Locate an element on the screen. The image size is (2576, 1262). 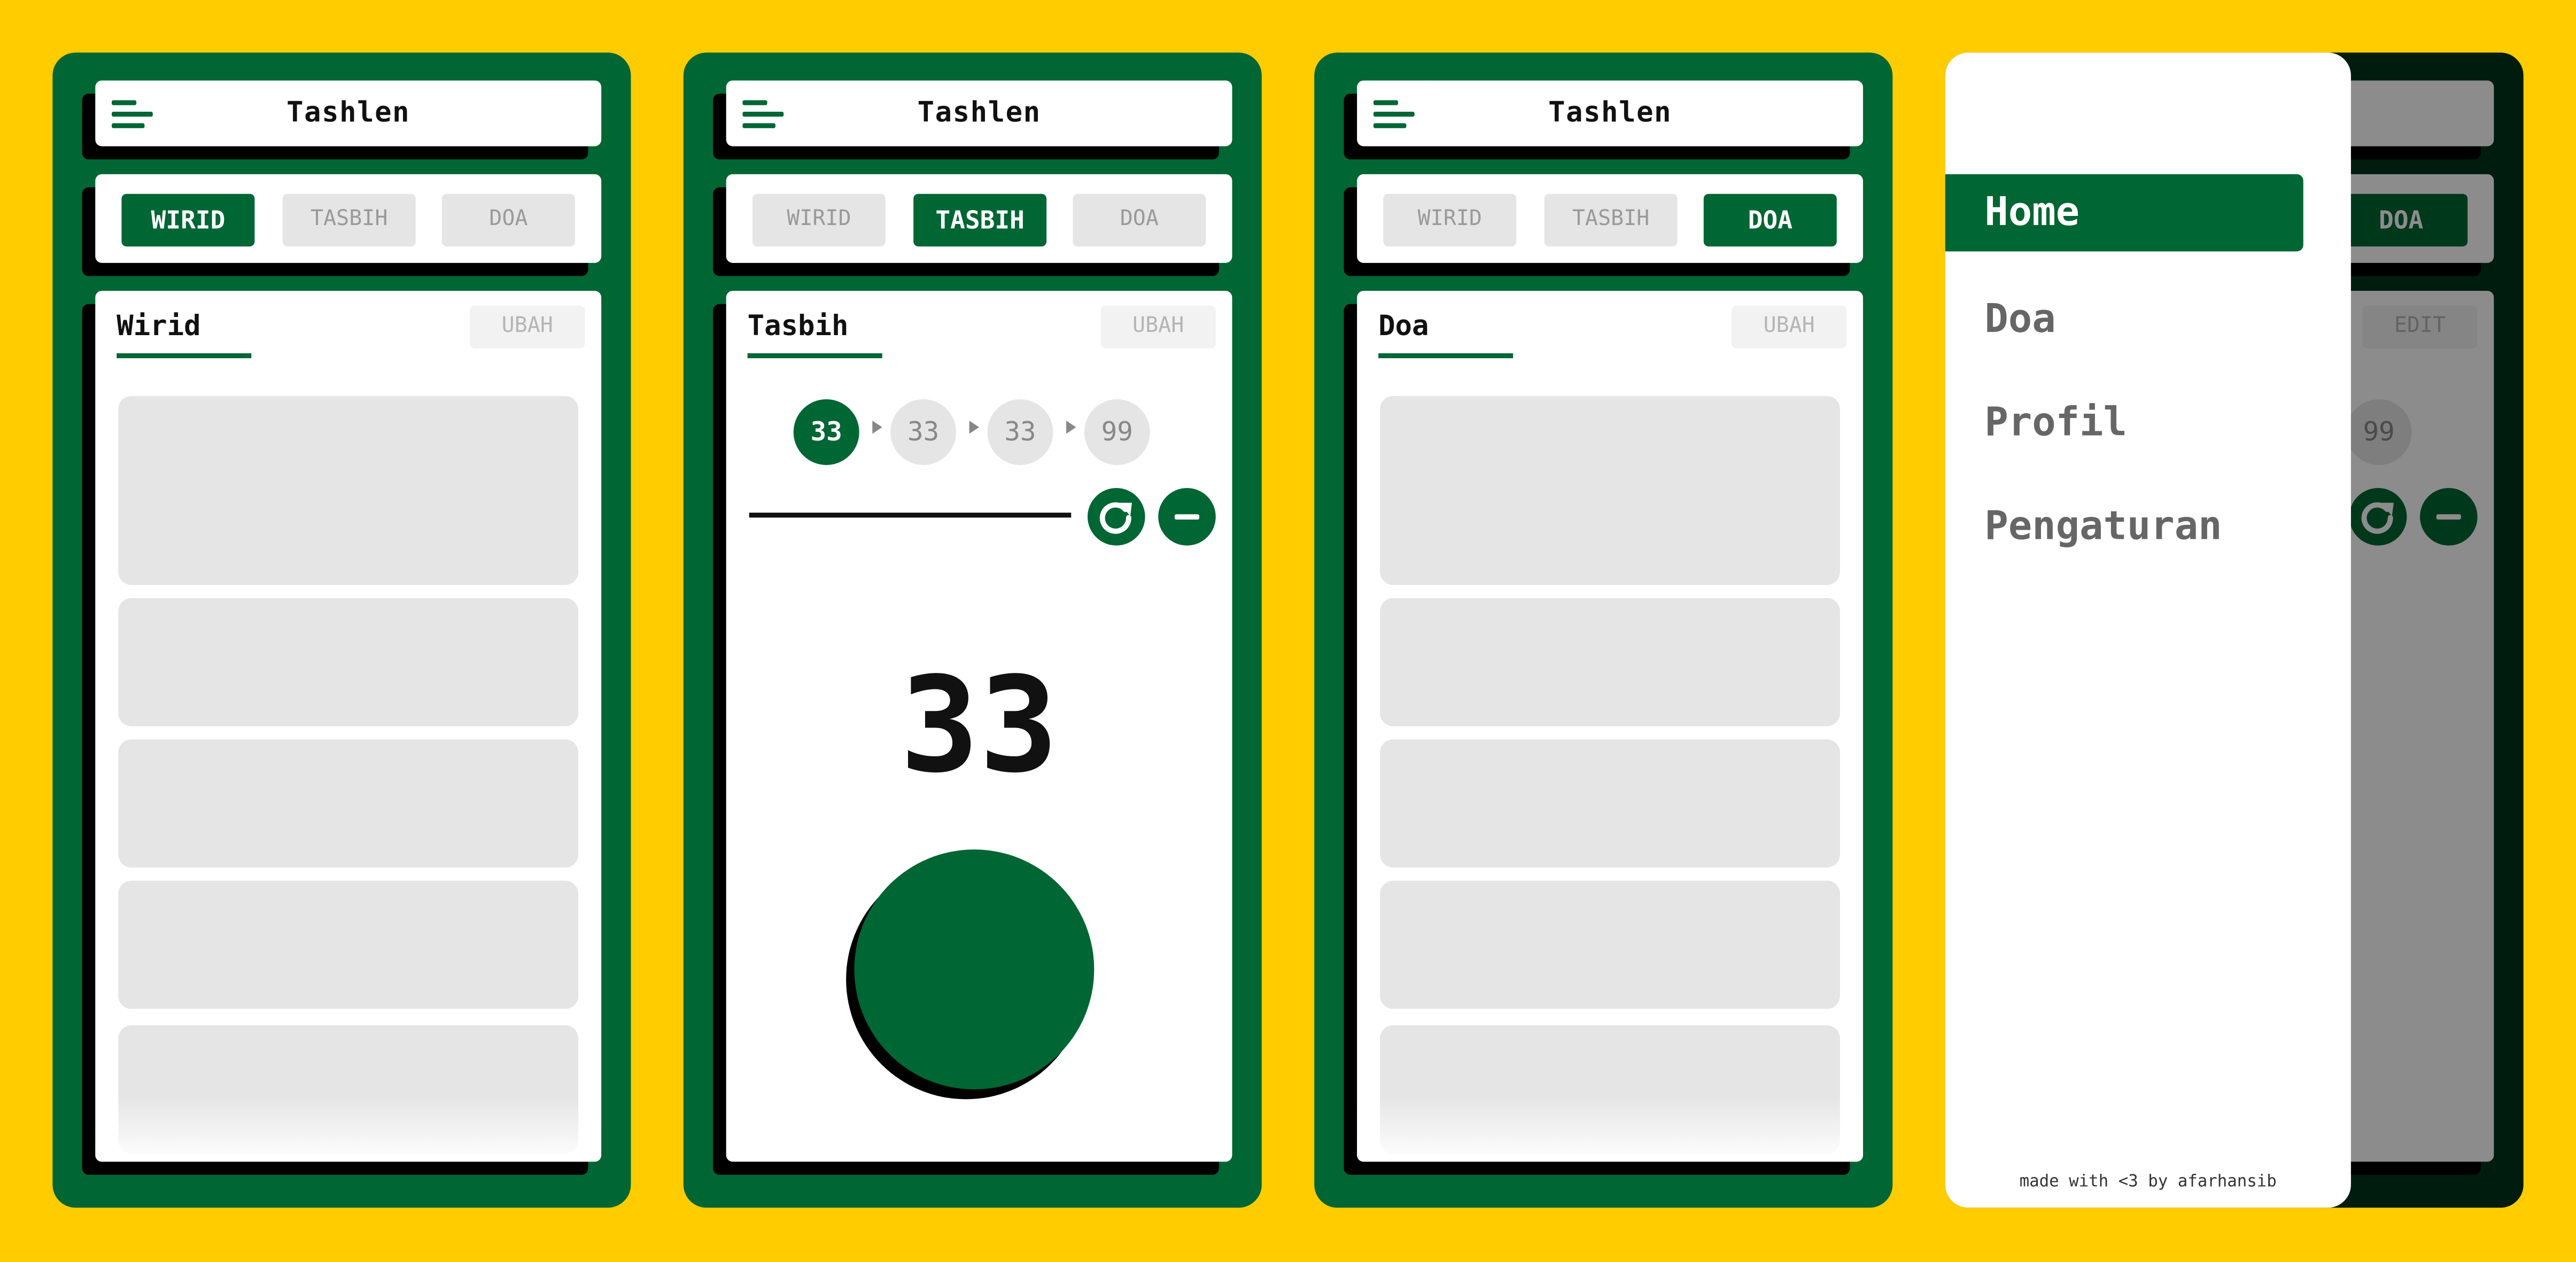
content-panel: Tasbih UBAH 33 33 33 99 33 is located at coordinates (979, 726).